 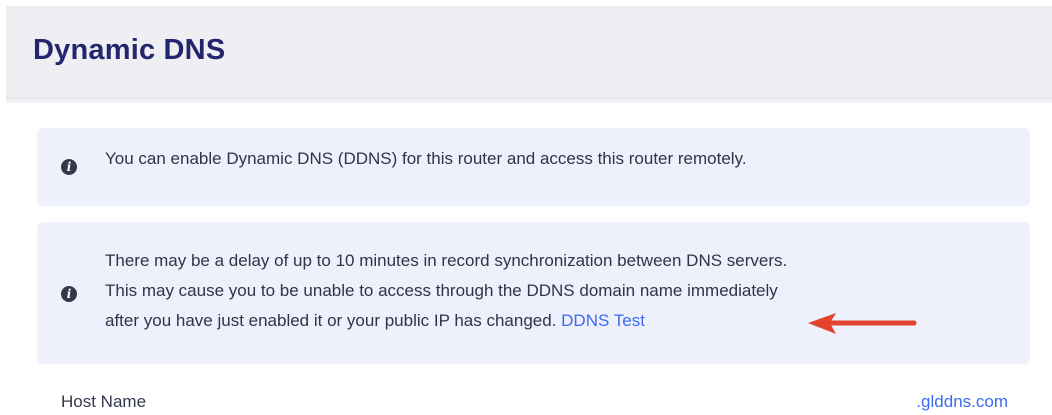 I want to click on ddns-test-link: DDNS Test, so click(x=603, y=320).